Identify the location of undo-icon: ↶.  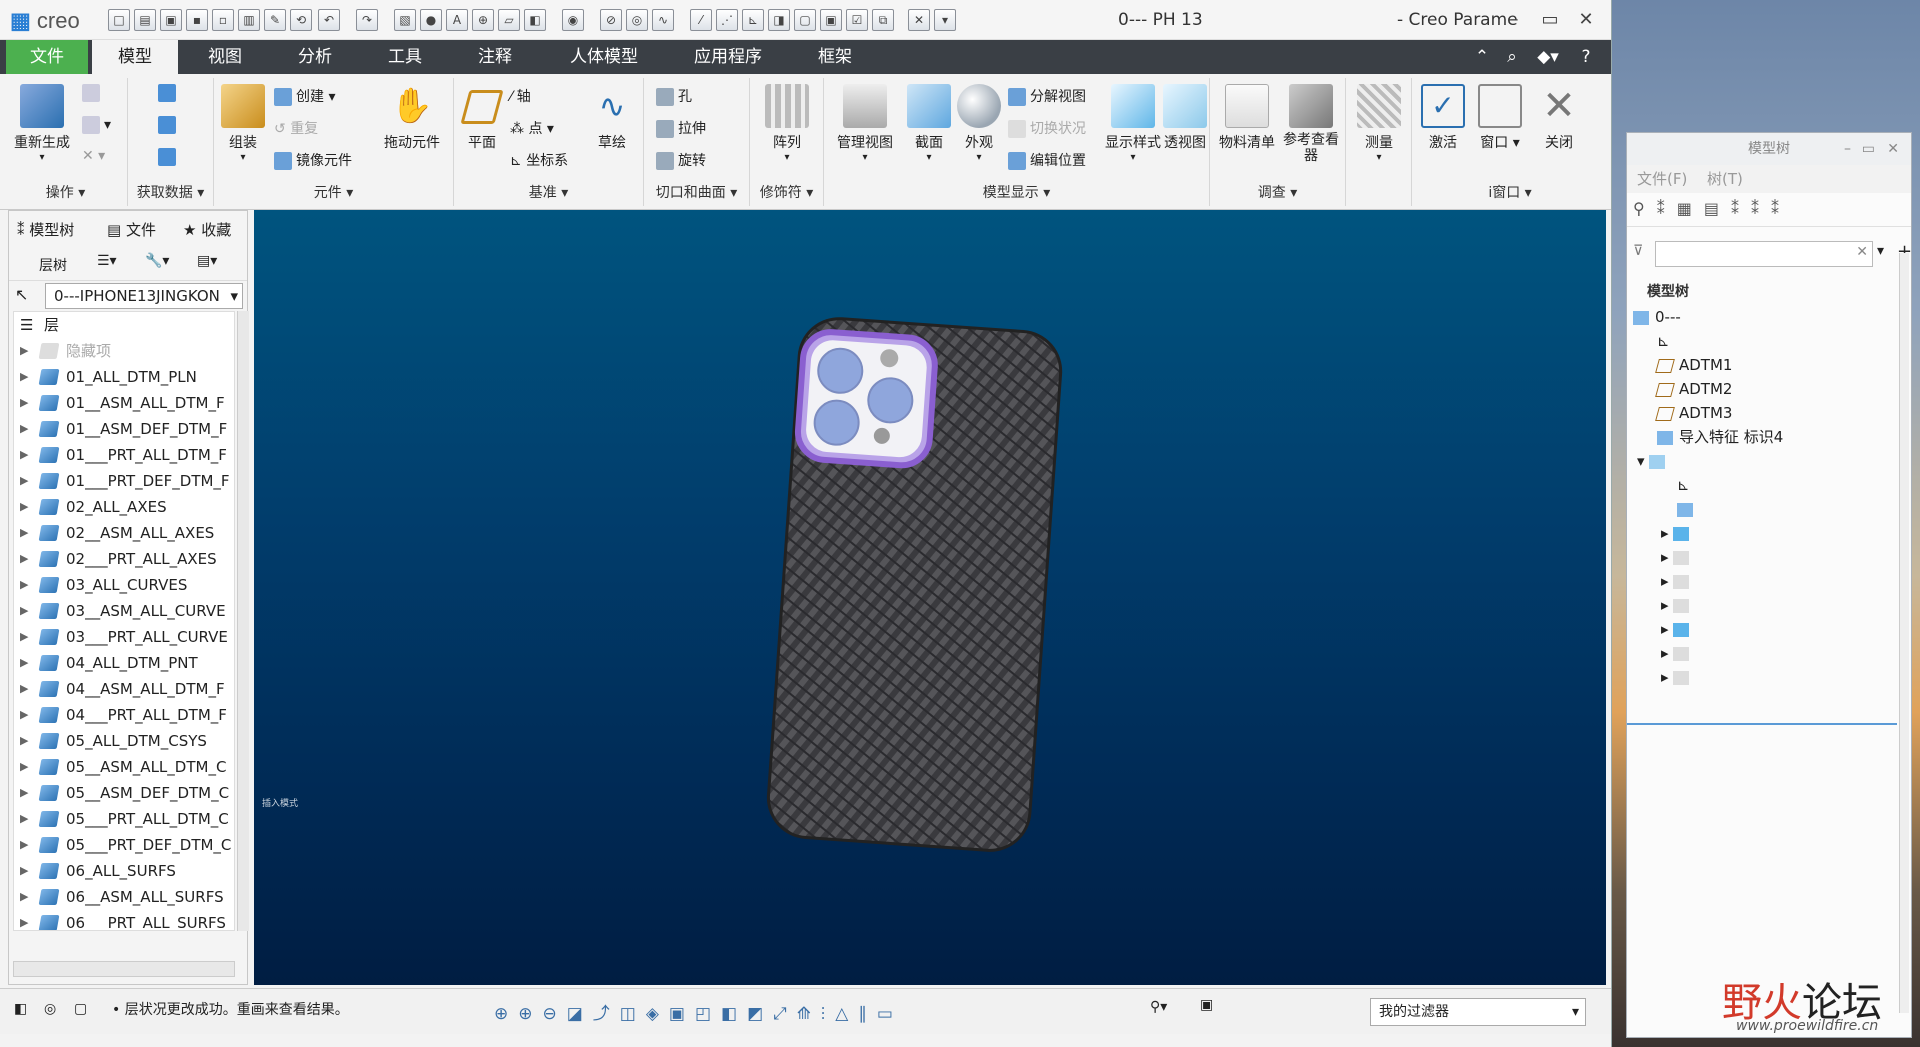
(329, 20).